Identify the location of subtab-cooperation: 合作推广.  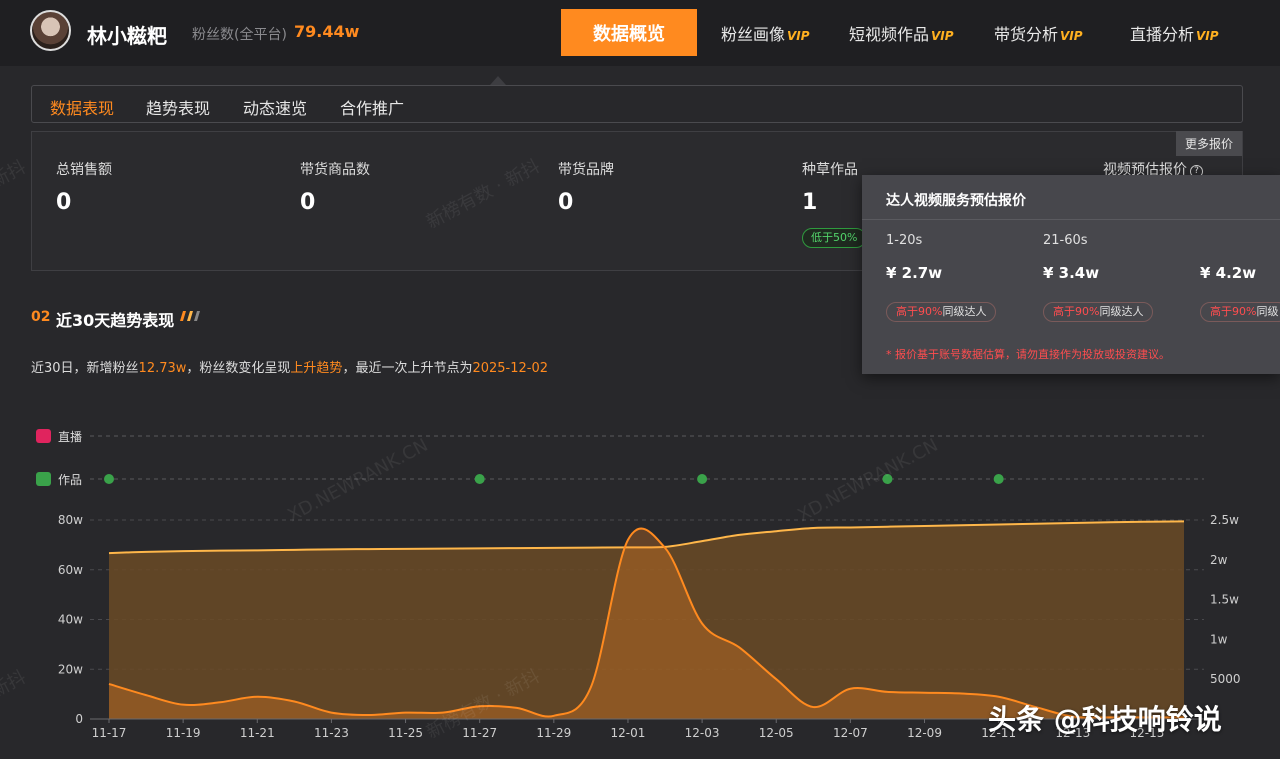
(372, 107).